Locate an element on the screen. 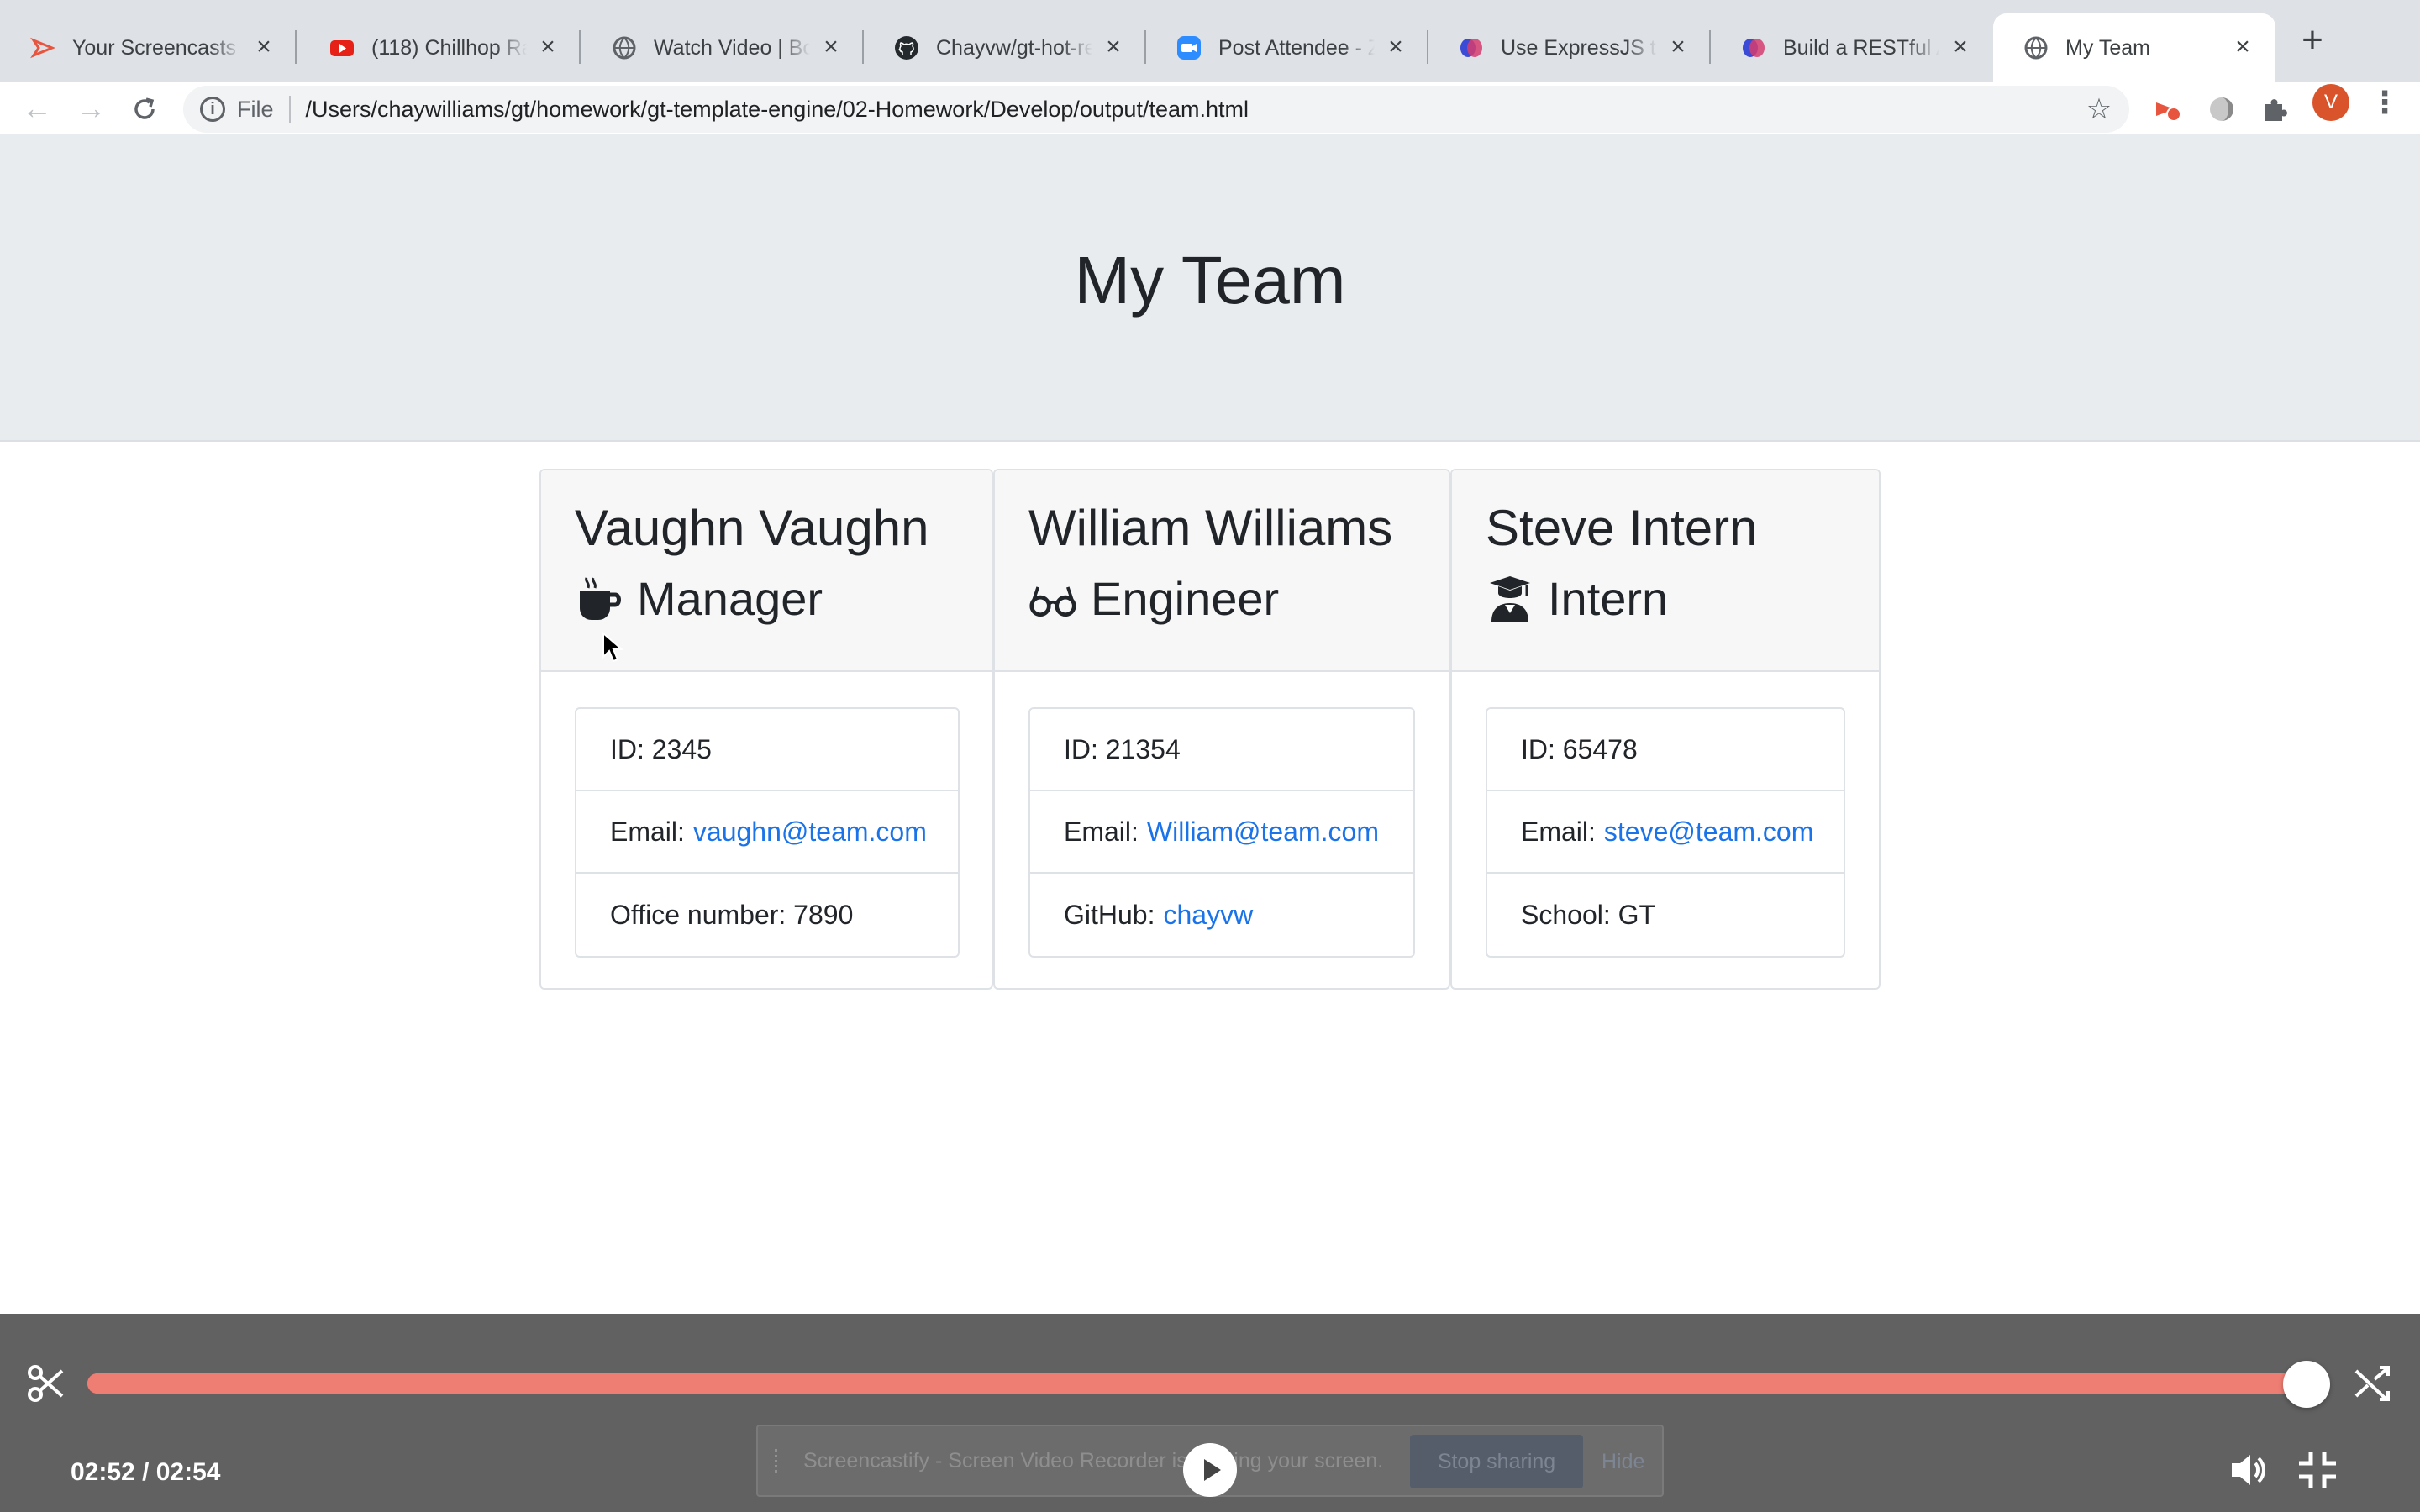  list-item-email: Email: William@team.com is located at coordinates (1222, 832).